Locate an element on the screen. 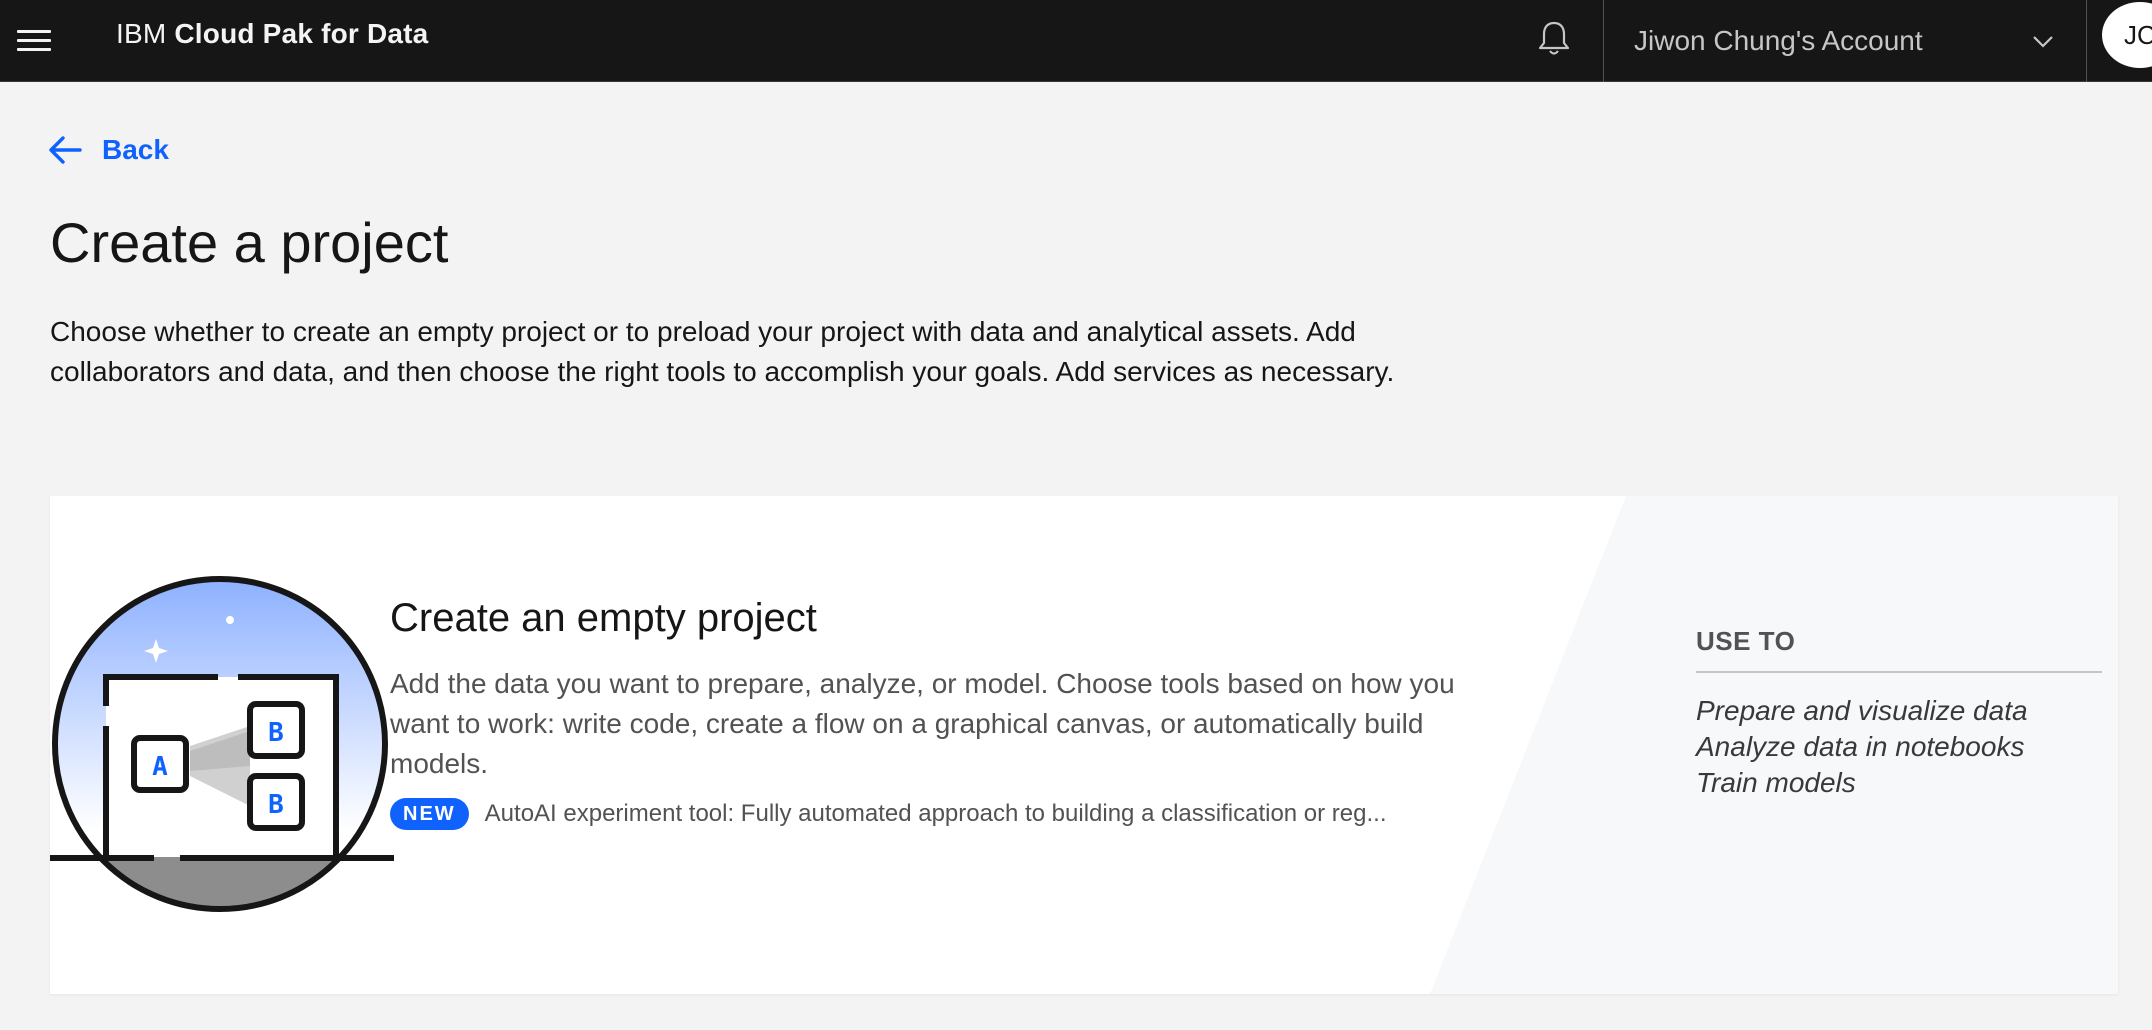 The height and width of the screenshot is (1030, 2152). box-label-b2: B is located at coordinates (276, 805).